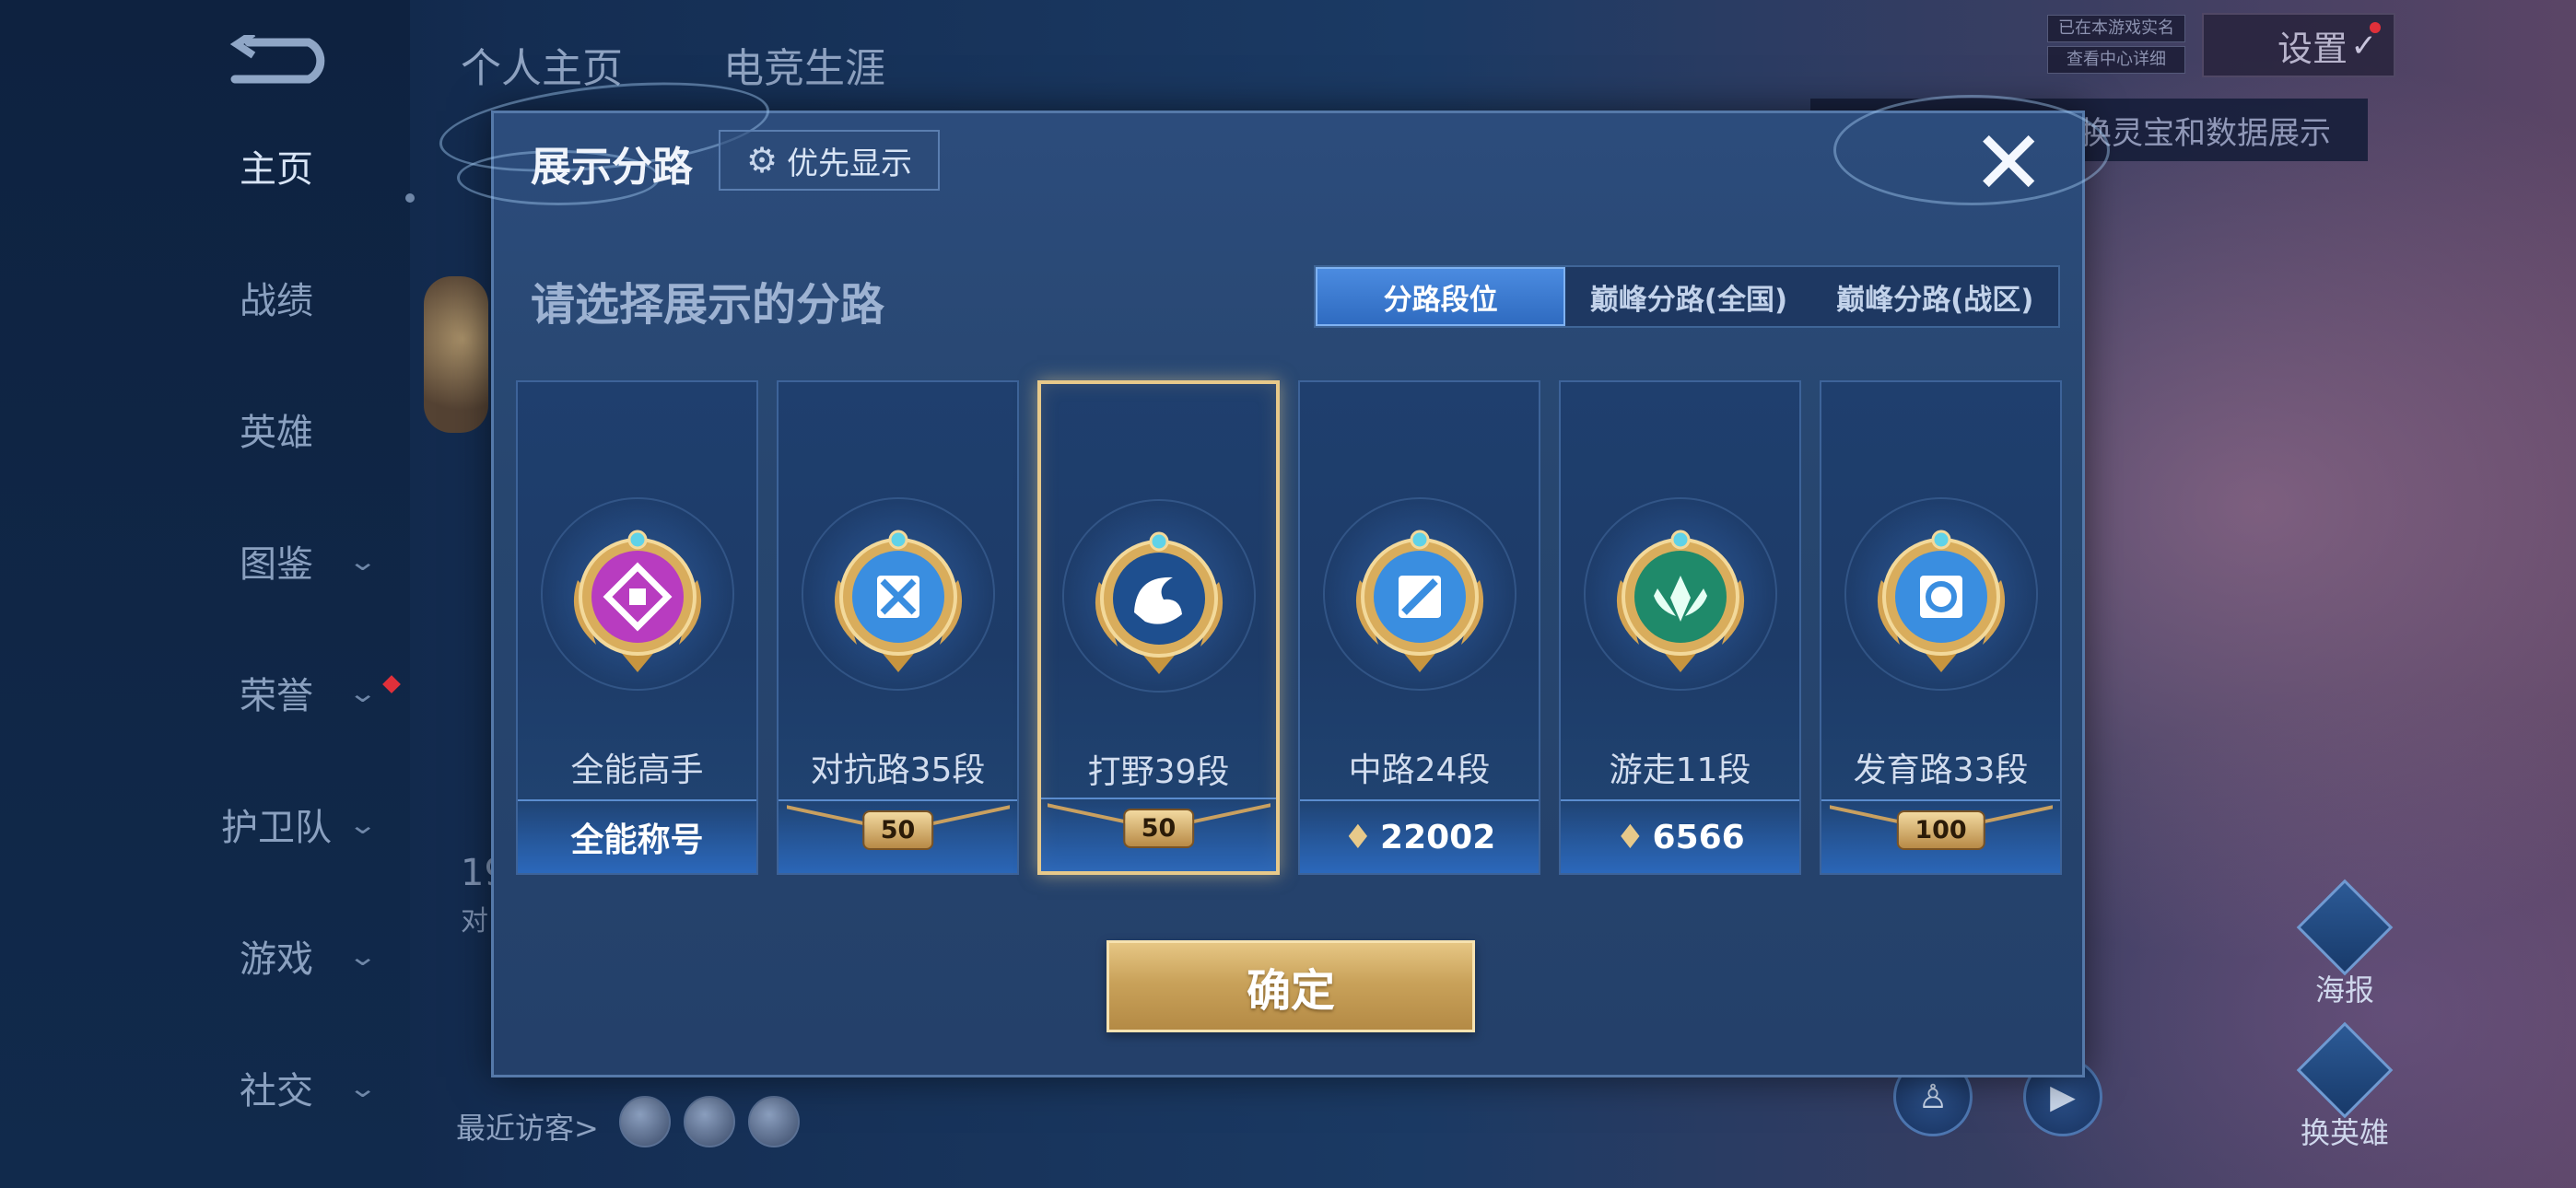  What do you see at coordinates (277, 57) in the screenshot?
I see `back-arrow-icon` at bounding box center [277, 57].